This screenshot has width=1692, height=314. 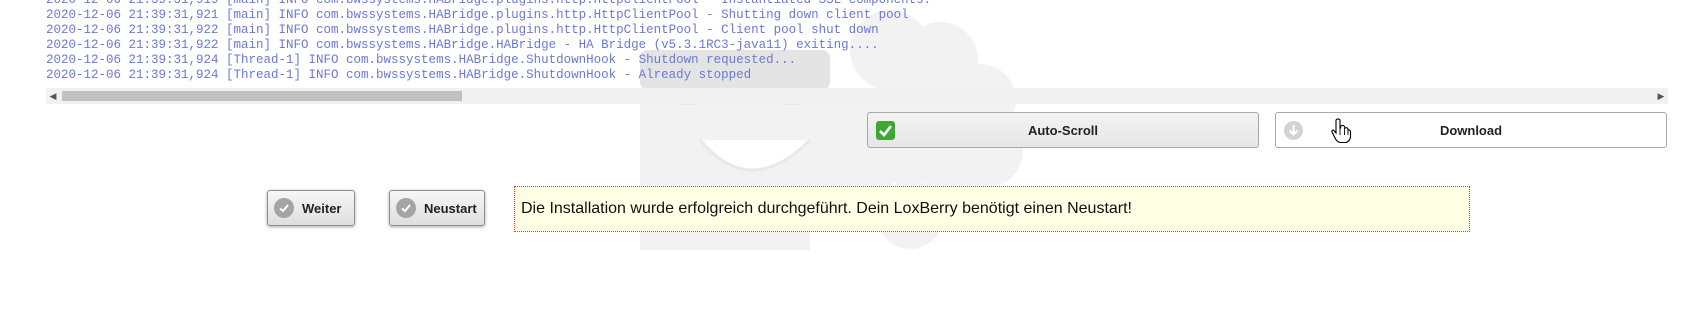 What do you see at coordinates (857, 96) in the screenshot?
I see `log-horizontal-scrollbar: ◀ ▶` at bounding box center [857, 96].